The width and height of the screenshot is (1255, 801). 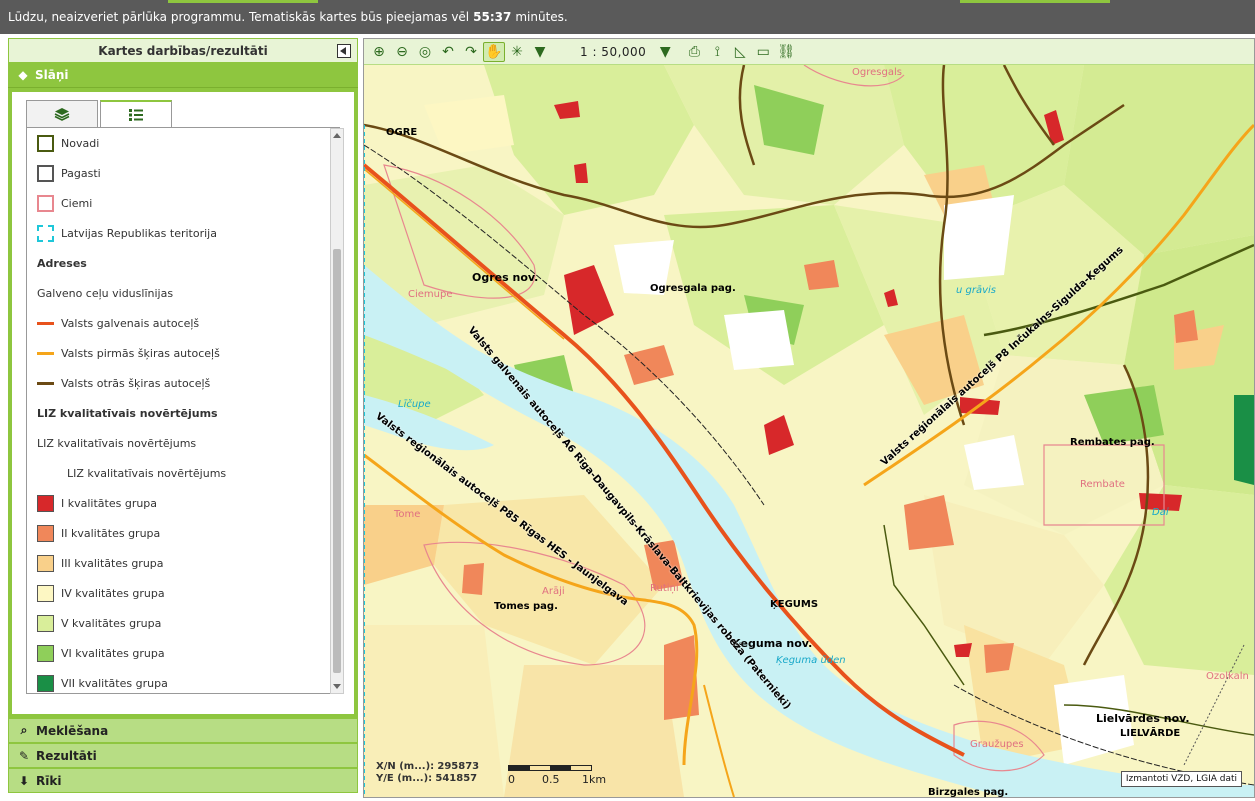 What do you see at coordinates (49, 780) in the screenshot?
I see `tools-section-label: Rīki` at bounding box center [49, 780].